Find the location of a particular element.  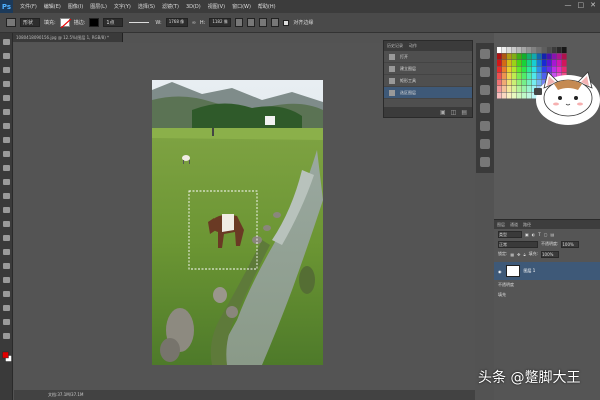

type-filter-icon: T is located at coordinates (539, 234).